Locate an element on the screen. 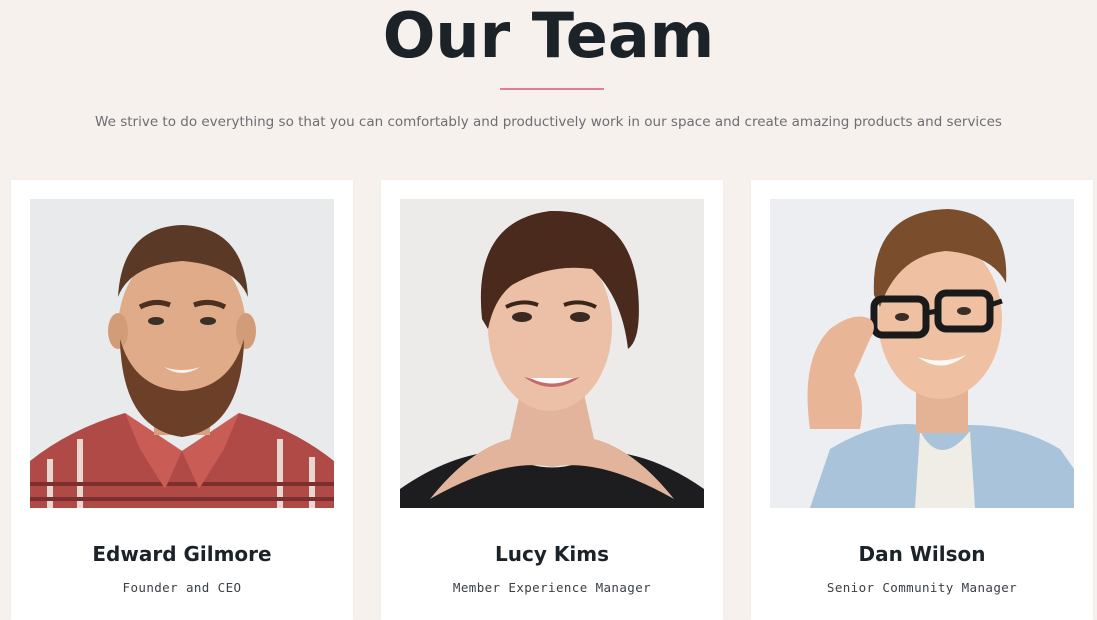 The width and height of the screenshot is (1097, 620). team-member-role: Founder and CEO is located at coordinates (182, 587).